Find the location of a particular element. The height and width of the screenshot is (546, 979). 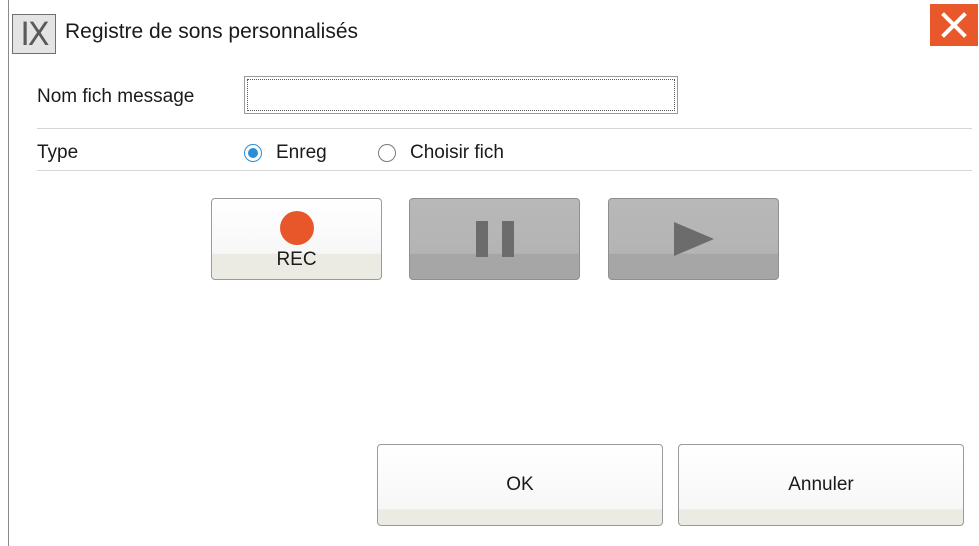

app-logo-icon: IX is located at coordinates (34, 34).